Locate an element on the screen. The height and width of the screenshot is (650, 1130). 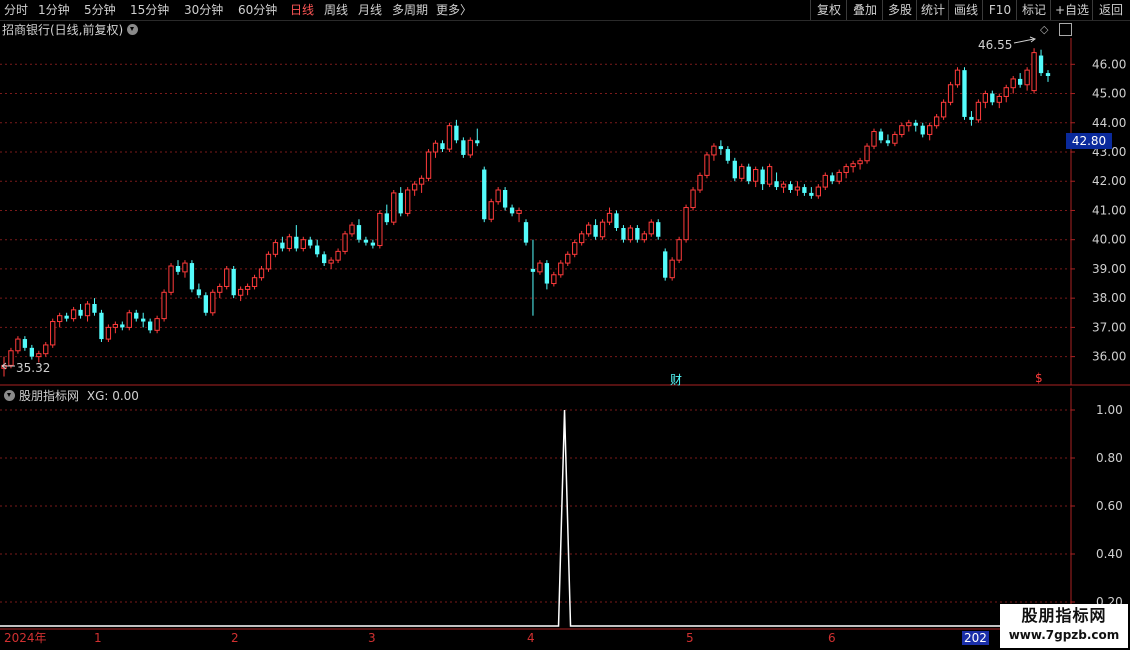
indicator-name: 股朋指标网 is located at coordinates (49, 396).